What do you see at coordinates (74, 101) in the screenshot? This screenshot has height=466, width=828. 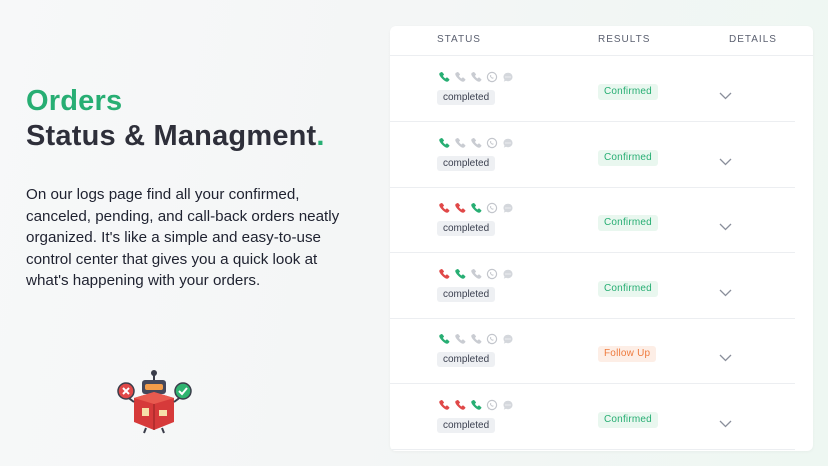 I see `hero-title-orders: Orders` at bounding box center [74, 101].